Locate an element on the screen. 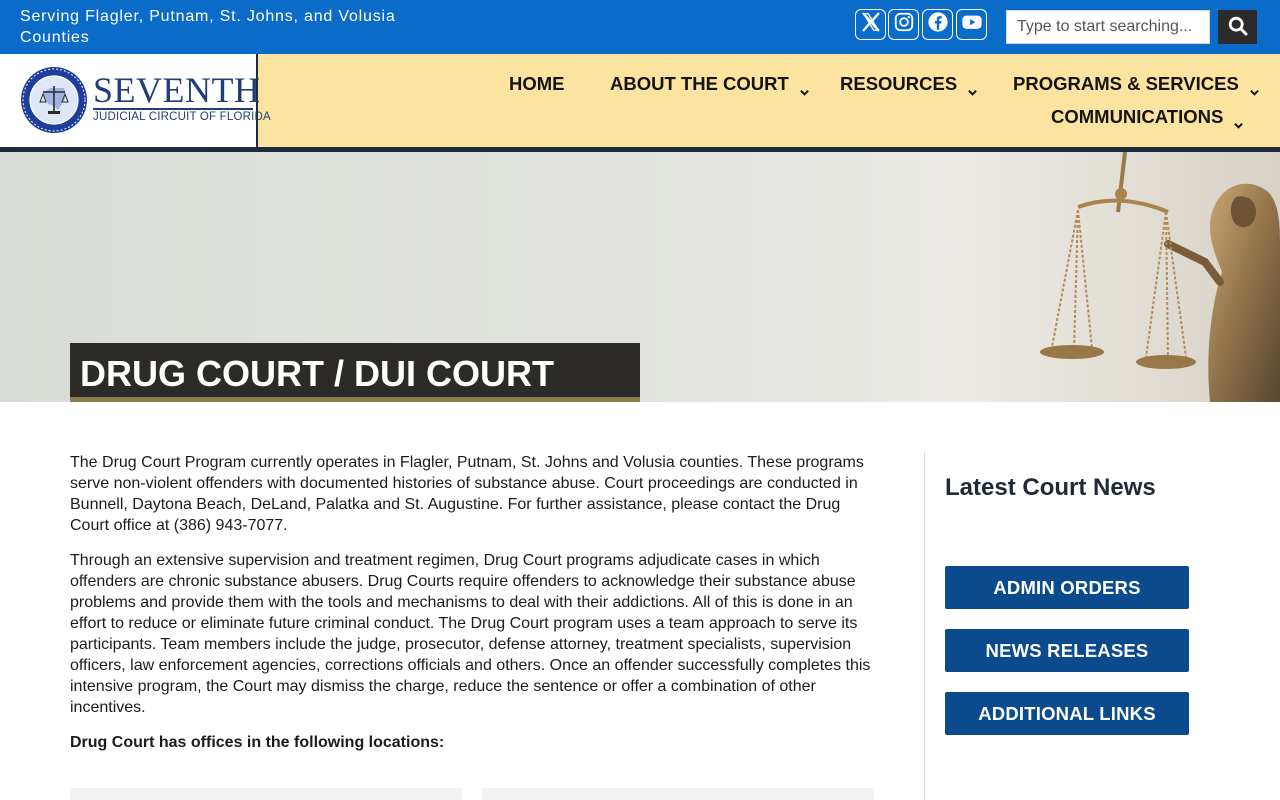  instagram-icon is located at coordinates (904, 24).